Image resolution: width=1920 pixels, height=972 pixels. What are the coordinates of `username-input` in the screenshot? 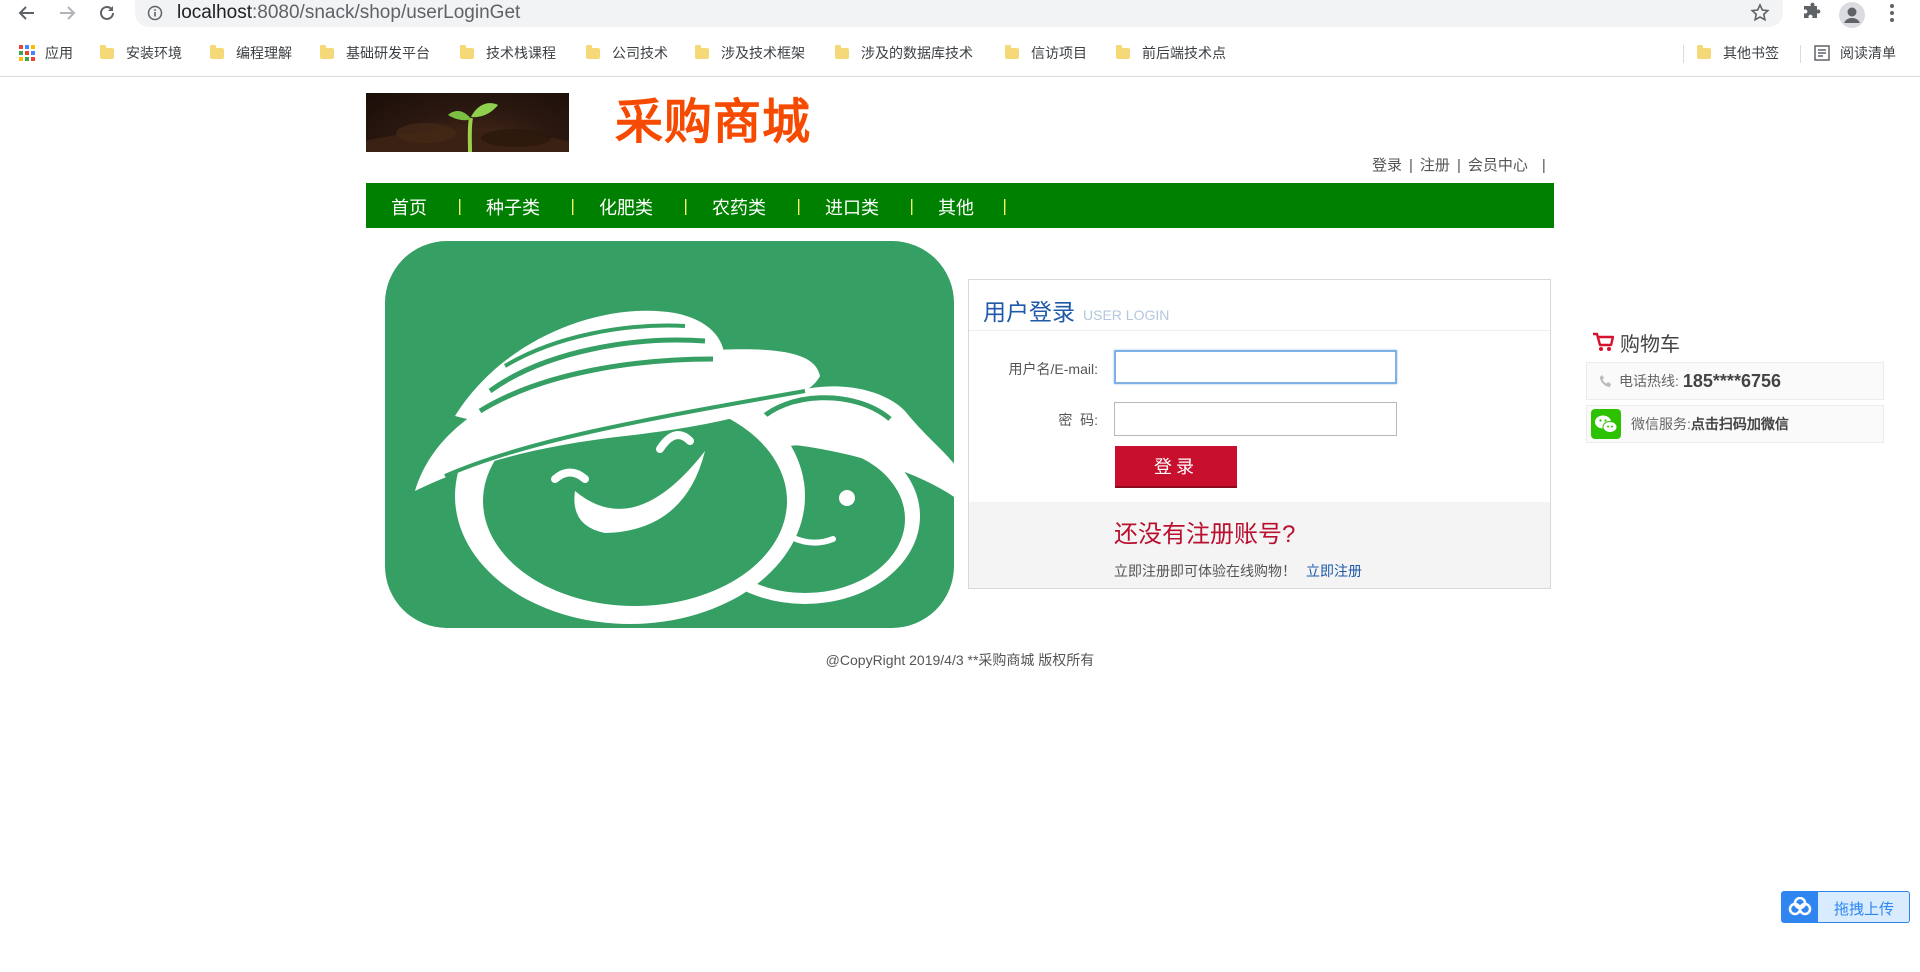 It's located at (1255, 367).